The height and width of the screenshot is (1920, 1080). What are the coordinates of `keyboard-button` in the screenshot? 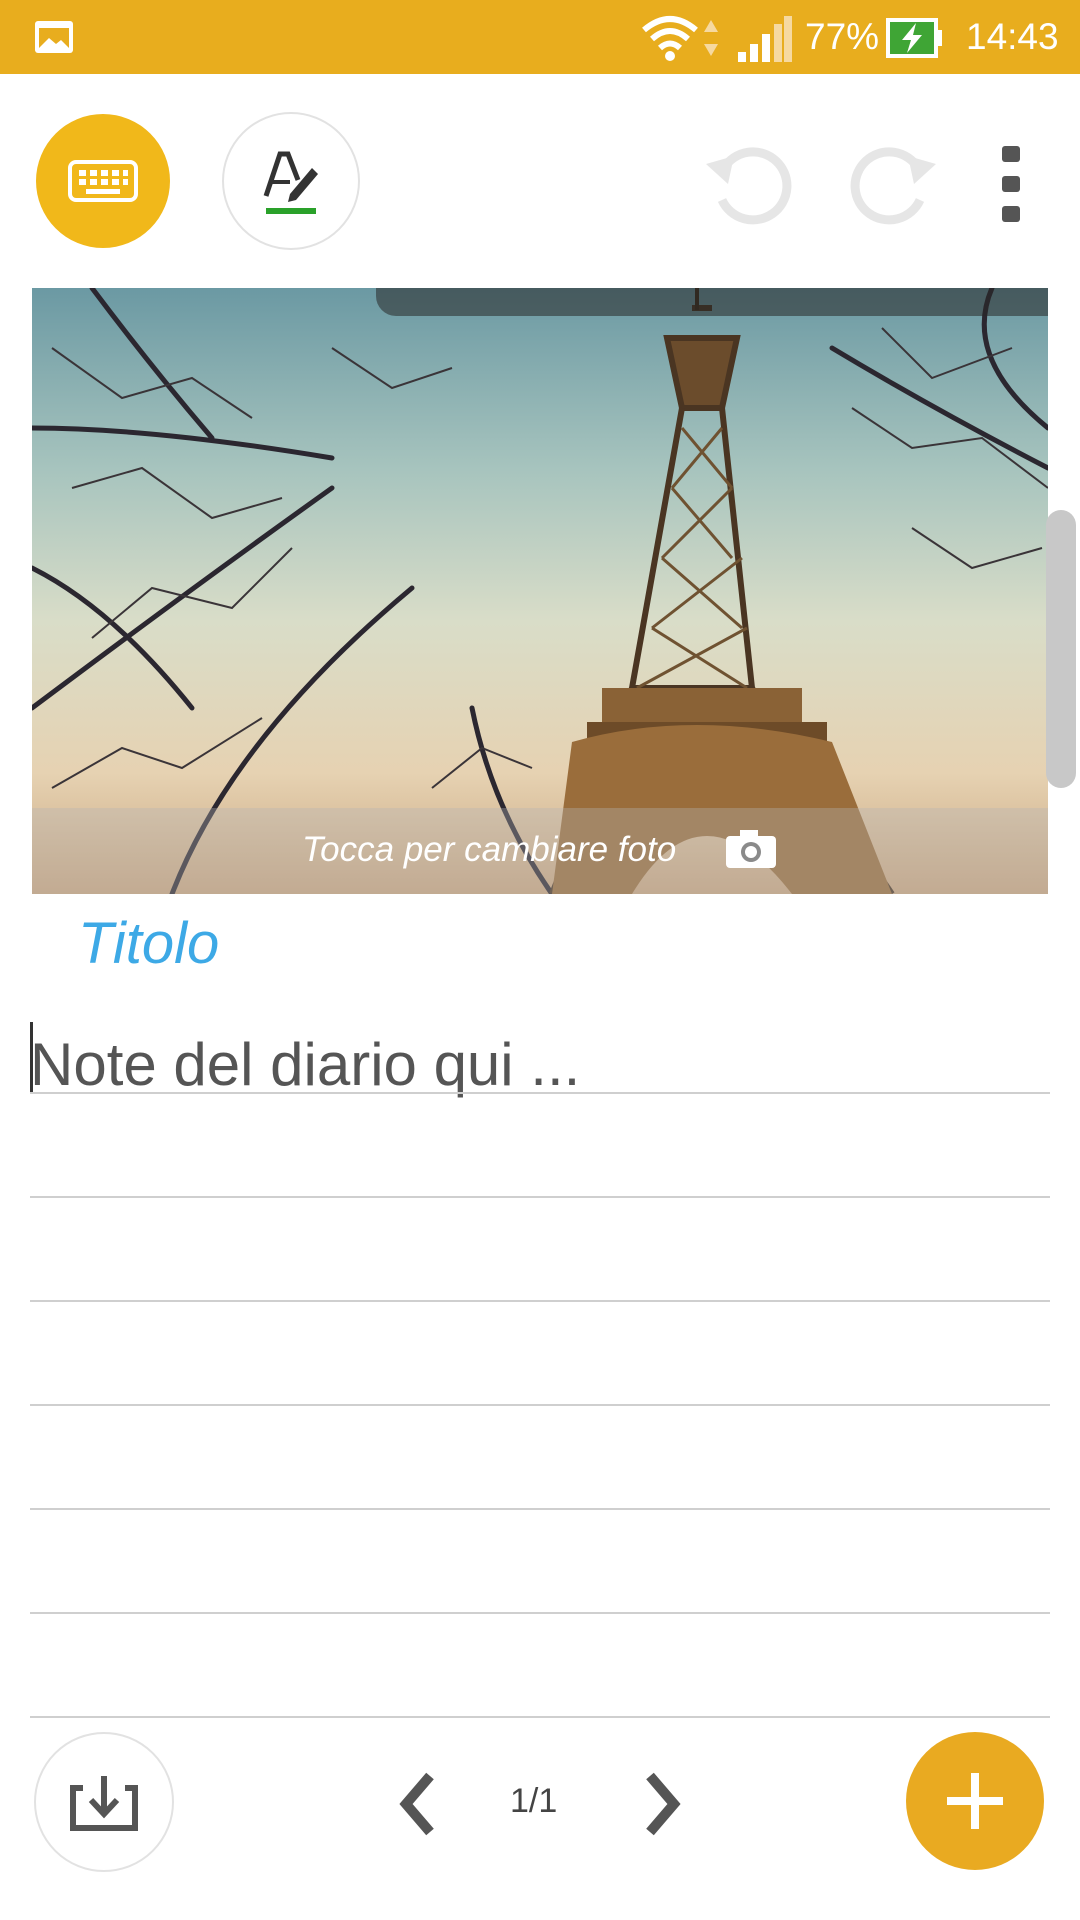 It's located at (103, 181).